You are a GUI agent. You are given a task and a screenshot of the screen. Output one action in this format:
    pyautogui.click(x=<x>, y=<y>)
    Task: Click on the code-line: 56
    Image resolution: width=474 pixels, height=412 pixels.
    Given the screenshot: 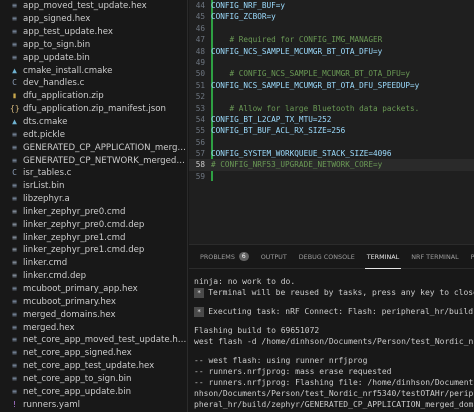 What is the action you would take?
    pyautogui.click(x=331, y=142)
    